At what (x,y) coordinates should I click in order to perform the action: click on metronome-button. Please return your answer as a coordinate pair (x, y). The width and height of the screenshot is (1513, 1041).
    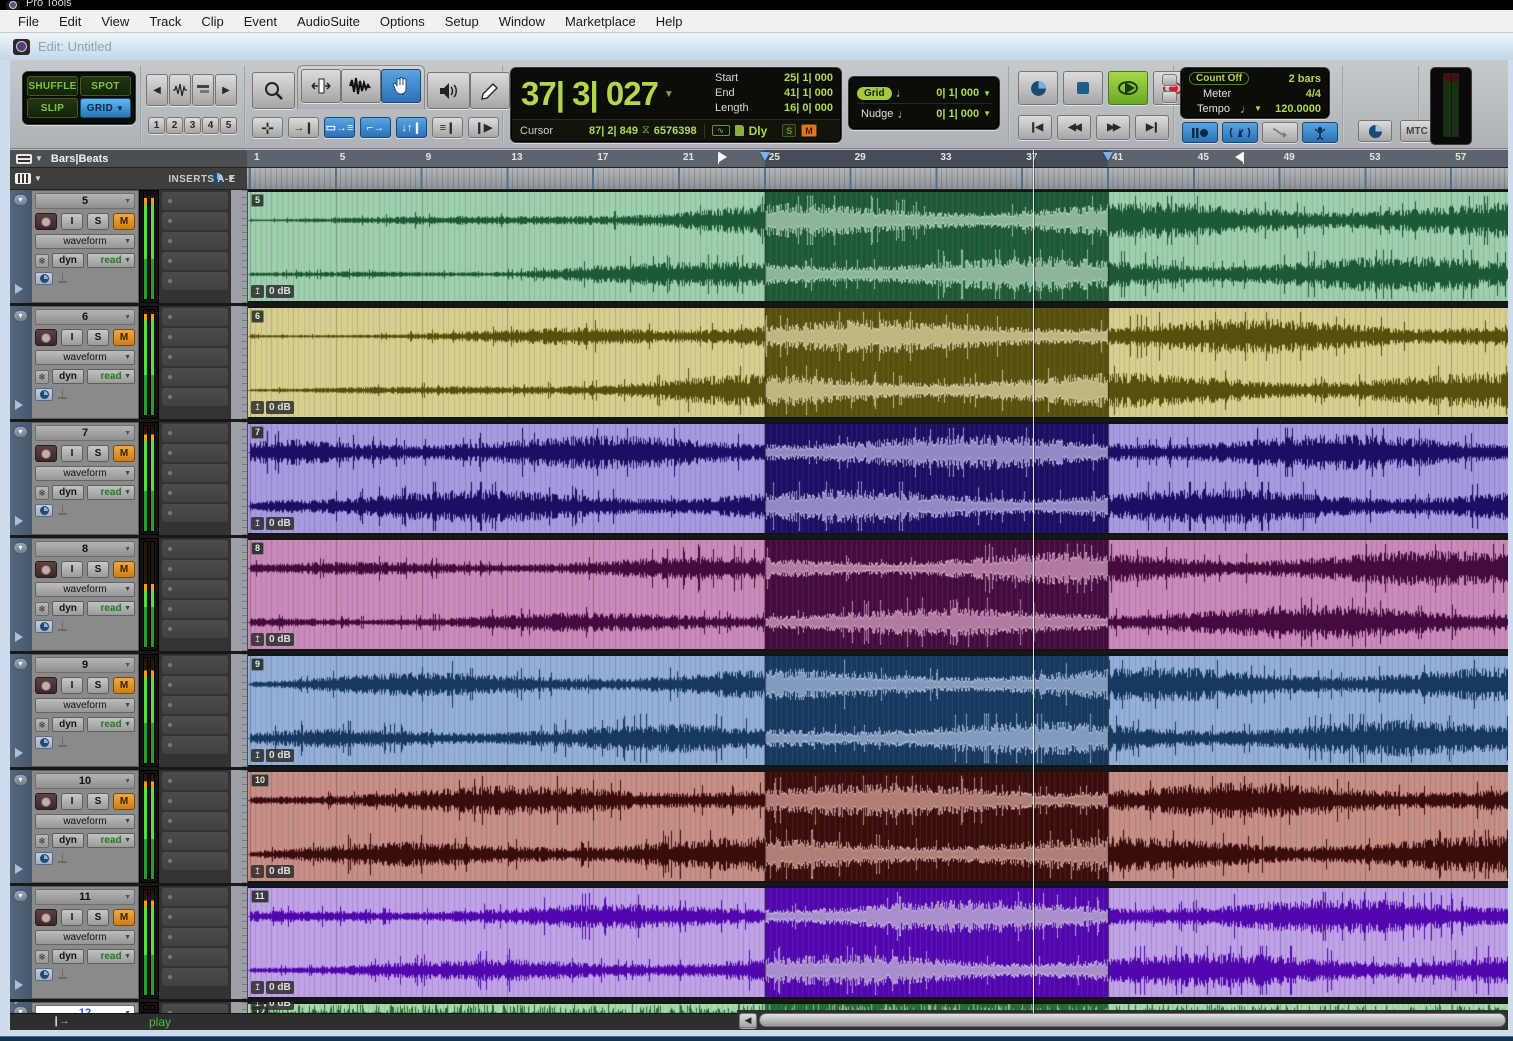
    Looking at the image, I should click on (1240, 132).